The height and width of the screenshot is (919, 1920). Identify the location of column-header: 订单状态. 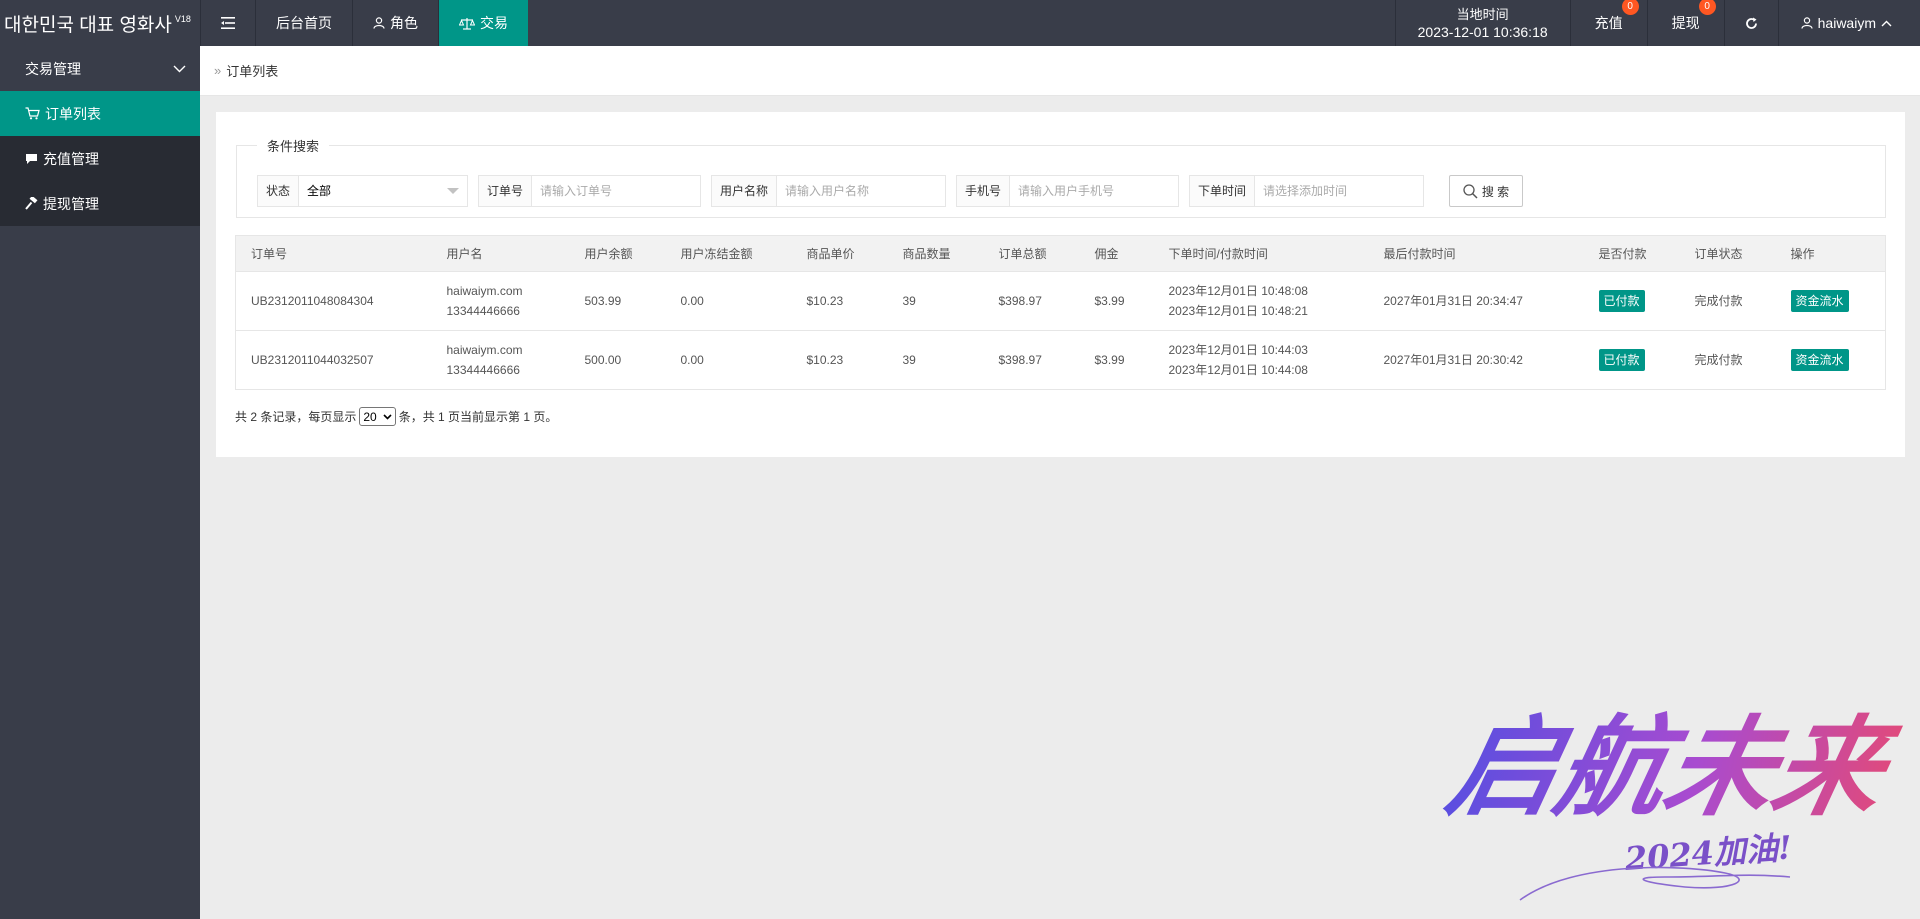
(1727, 253).